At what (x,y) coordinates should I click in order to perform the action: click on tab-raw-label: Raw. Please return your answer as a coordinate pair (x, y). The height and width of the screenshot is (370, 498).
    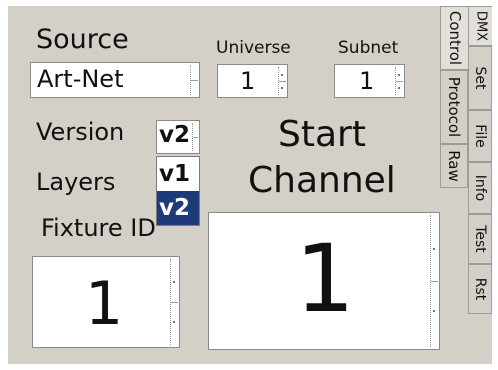
    Looking at the image, I should click on (454, 166).